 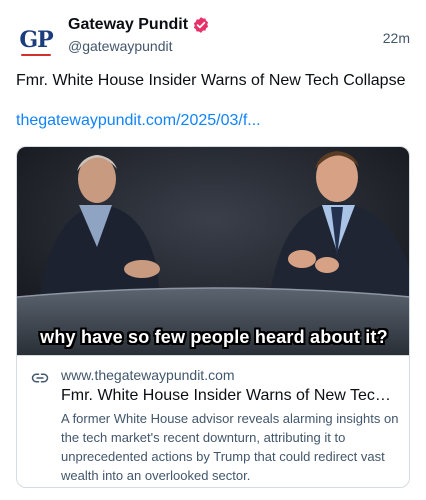 I want to click on thumbnail-caption: why have so few people heard about it?, so click(x=214, y=337).